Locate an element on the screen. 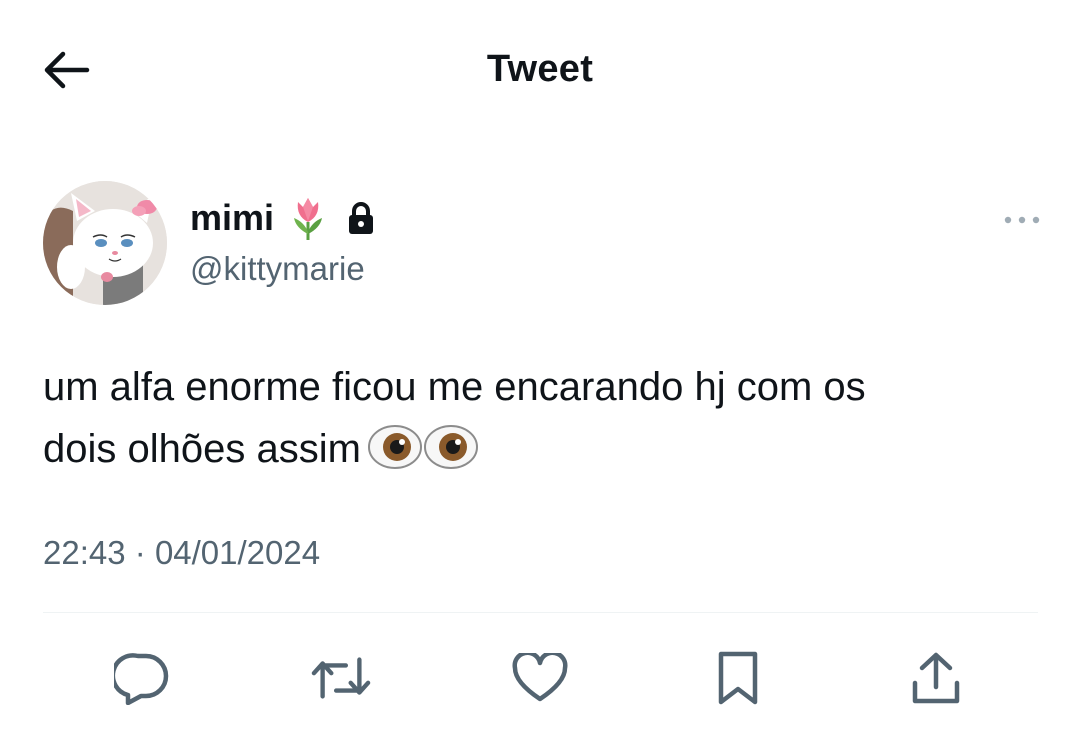 The image size is (1080, 736). bookmark-icon is located at coordinates (738, 678).